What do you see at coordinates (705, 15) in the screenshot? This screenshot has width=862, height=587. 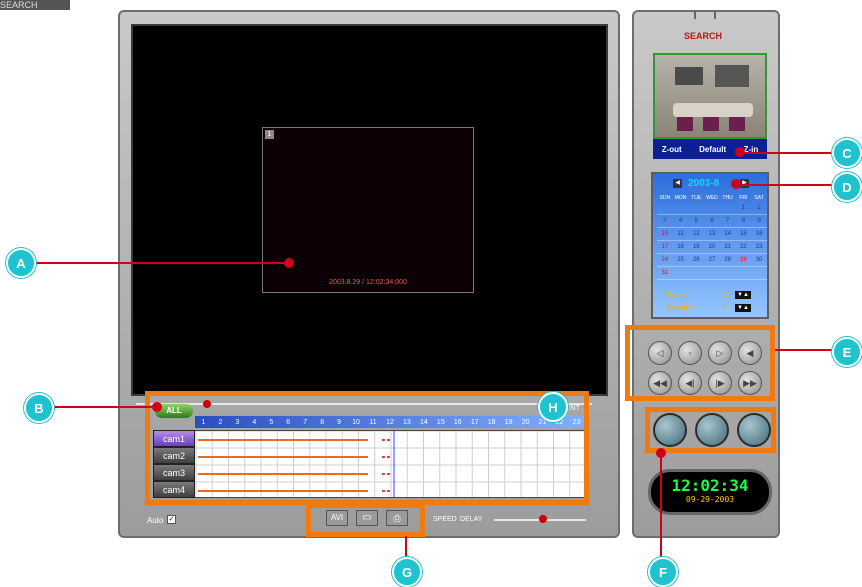 I see `side-panel-grip` at bounding box center [705, 15].